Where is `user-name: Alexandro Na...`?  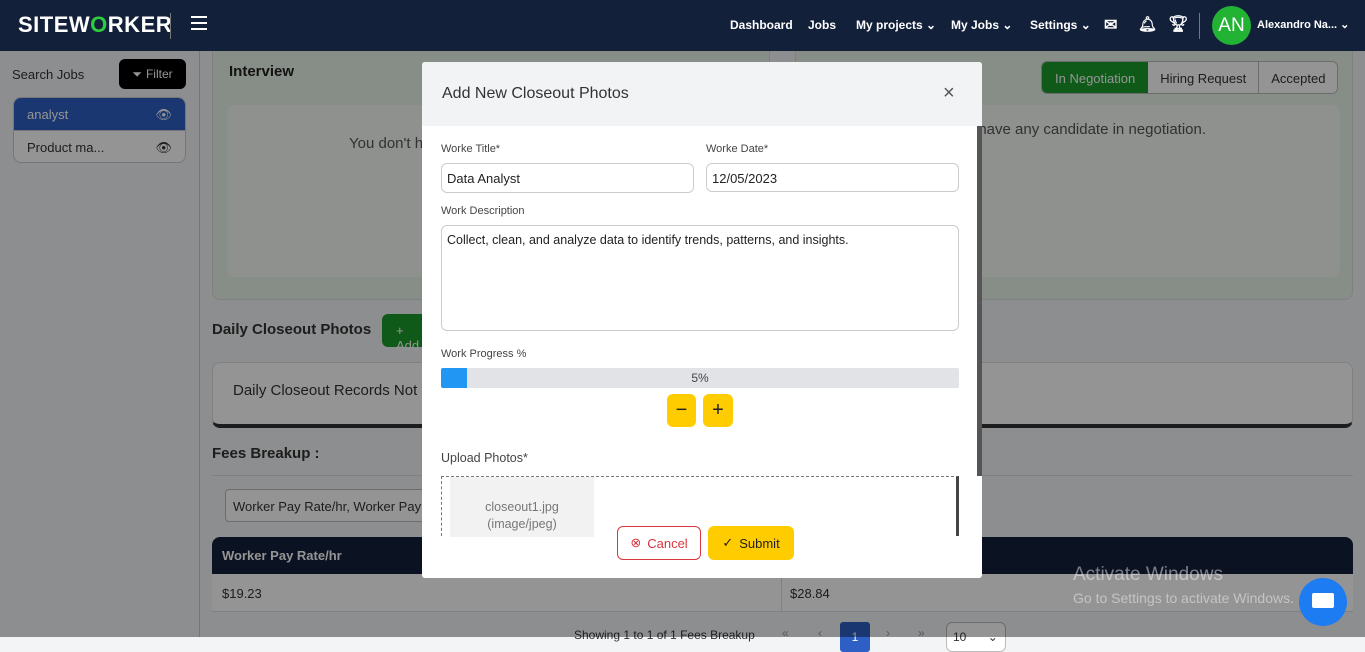 user-name: Alexandro Na... is located at coordinates (1297, 25).